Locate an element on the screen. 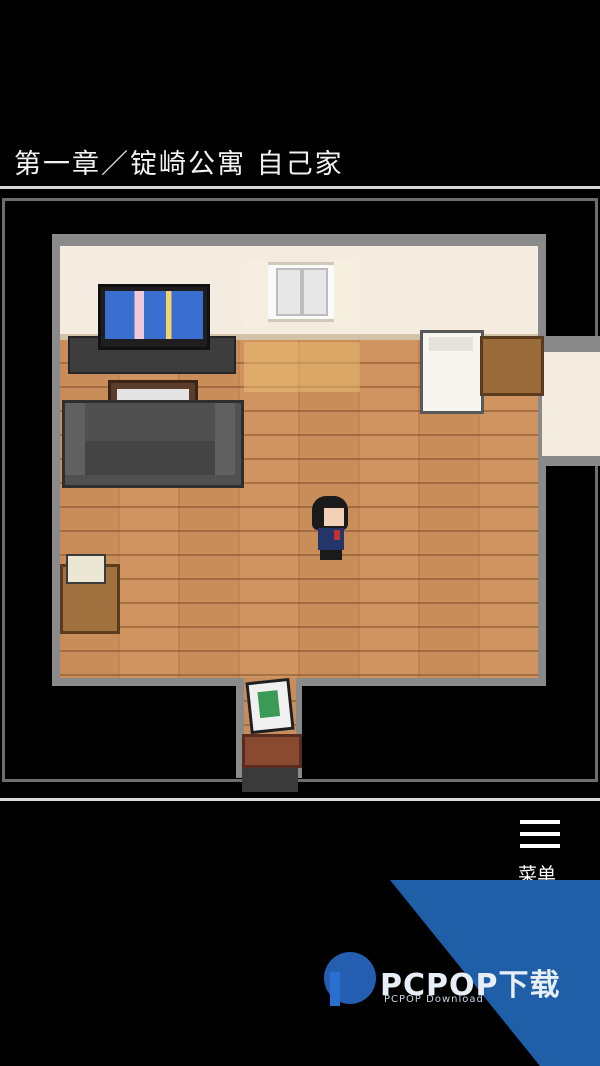 Image resolution: width=600 pixels, height=1066 pixels. chapter-title: 第一章／锭崎公寓 自己家 is located at coordinates (179, 164).